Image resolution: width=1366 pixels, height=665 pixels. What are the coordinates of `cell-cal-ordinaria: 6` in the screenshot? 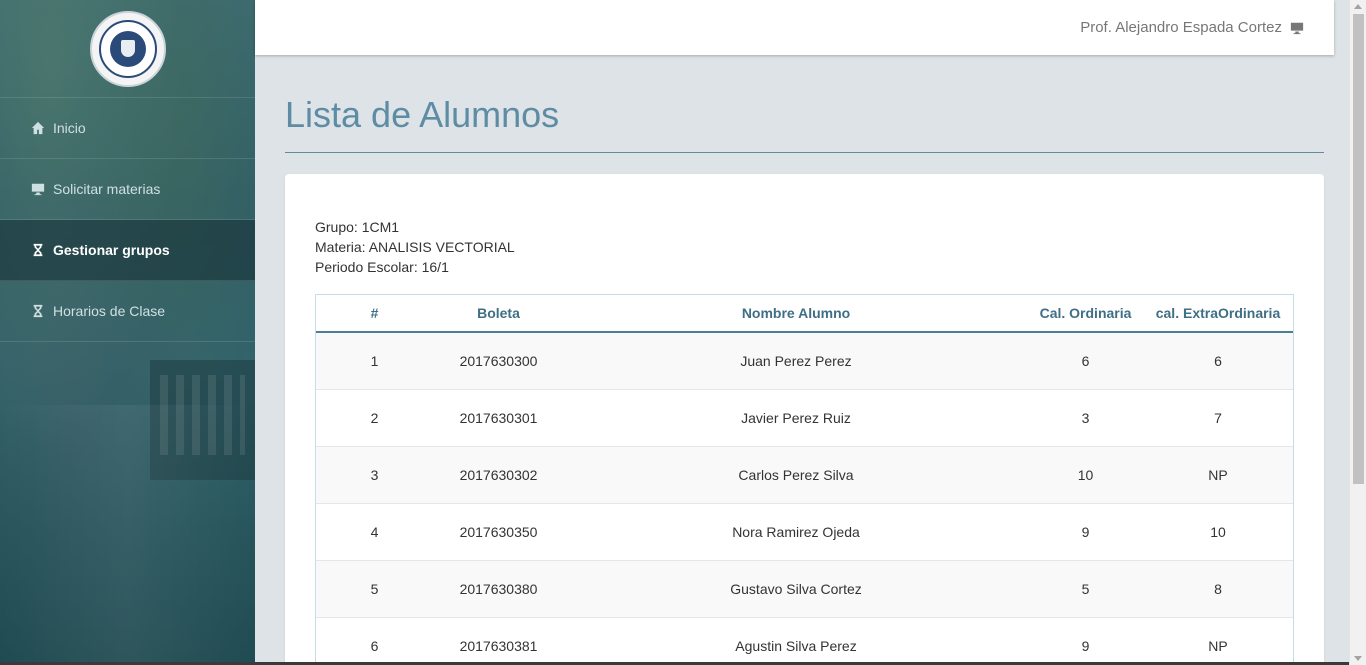 It's located at (1085, 360).